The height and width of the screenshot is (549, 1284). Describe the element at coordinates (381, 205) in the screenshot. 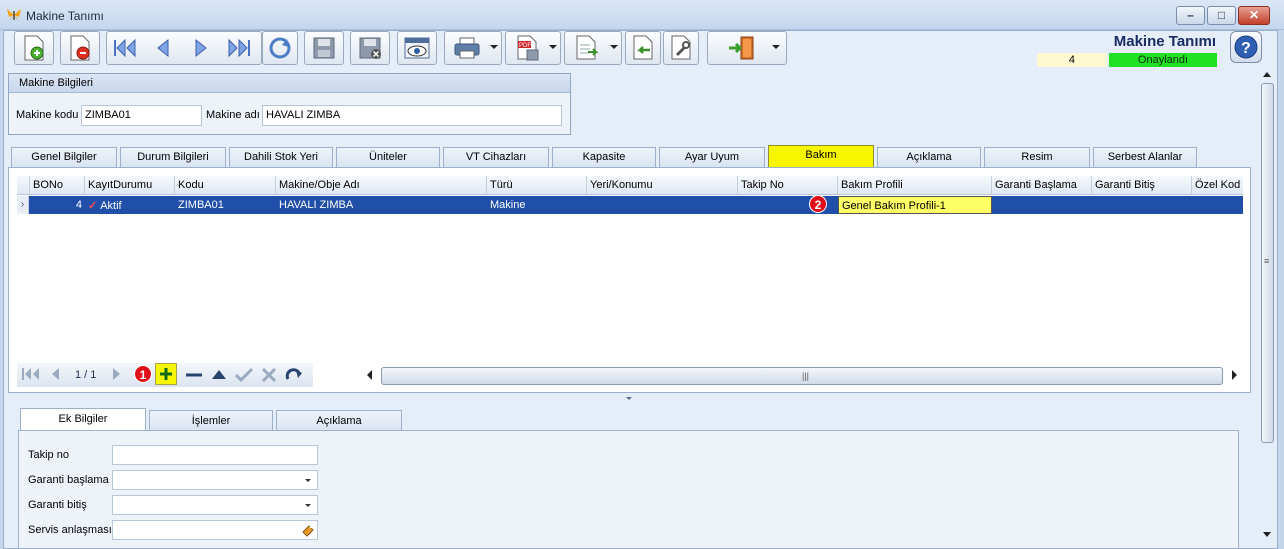

I see `cell-makine-adi: HAVALI ZIMBA` at that location.